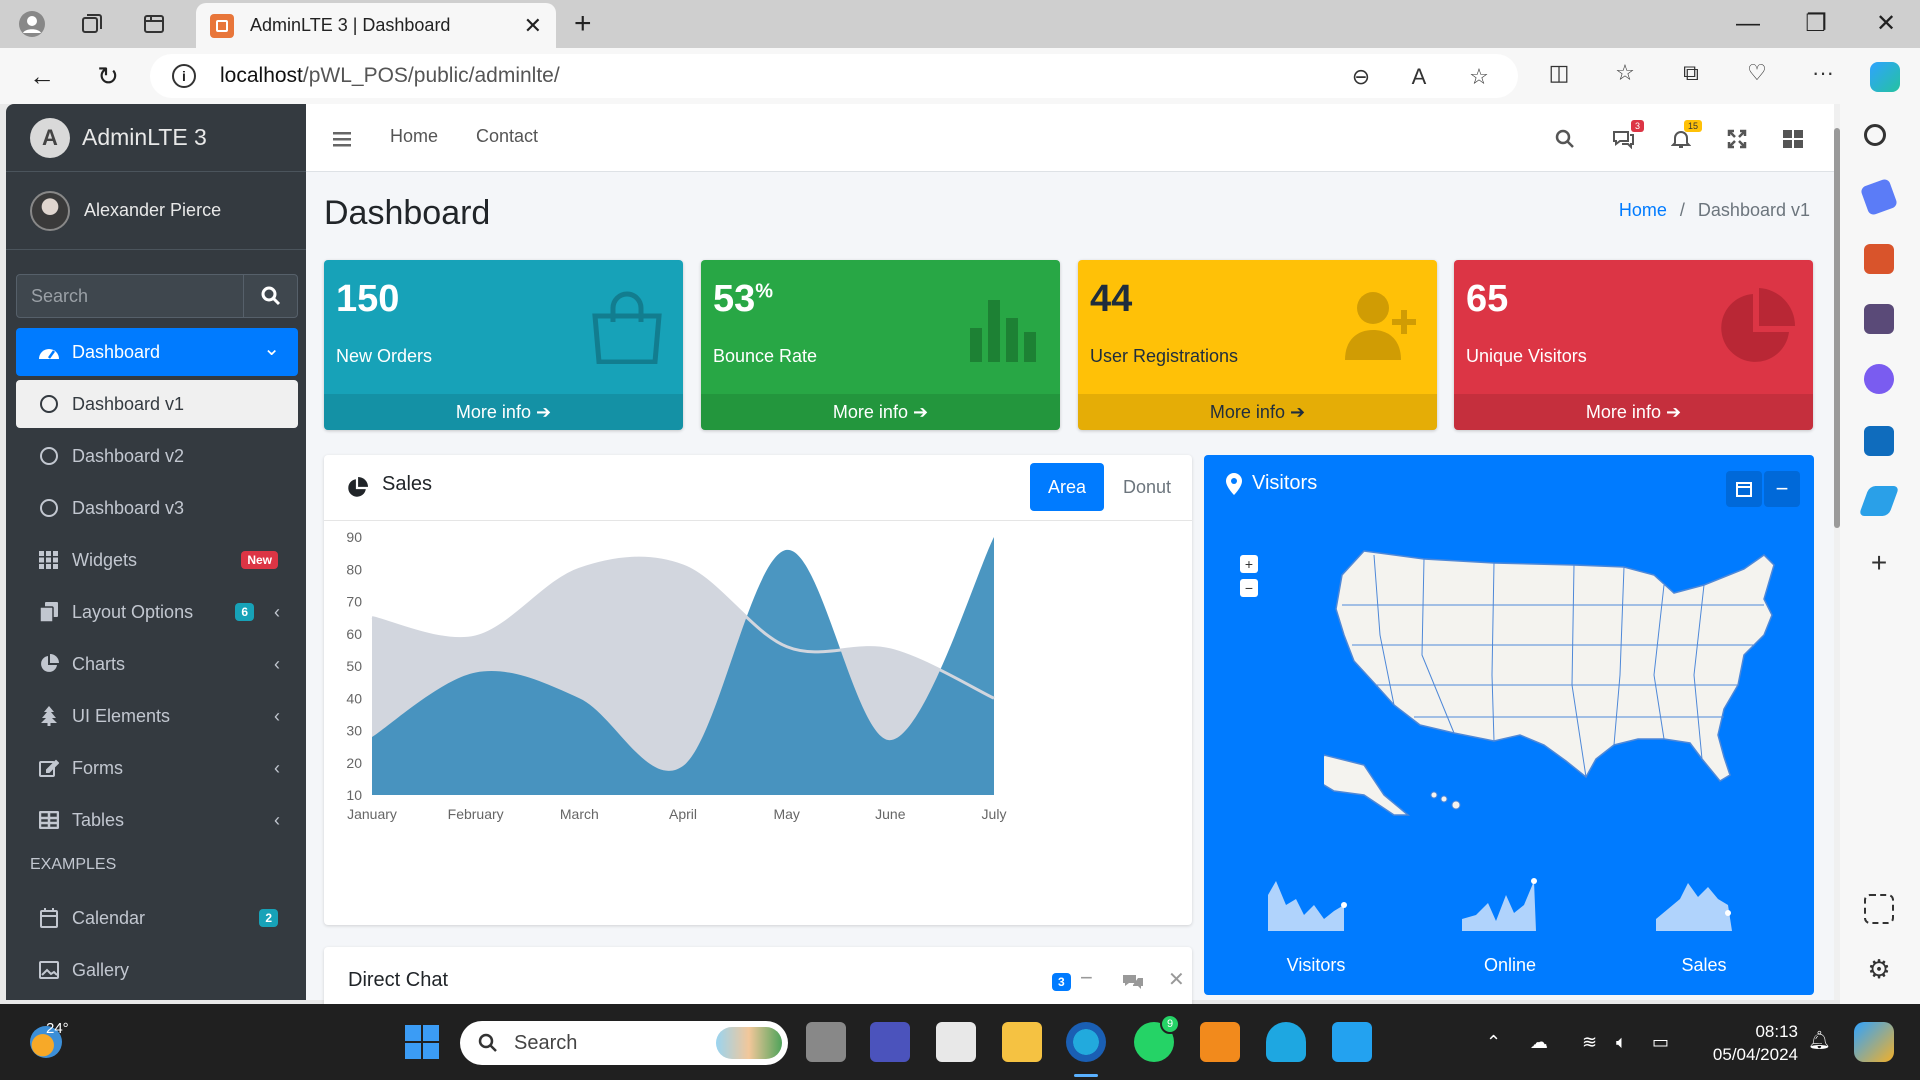 This screenshot has height=1080, width=1920. Describe the element at coordinates (157, 352) in the screenshot. I see `sidebar-item-dashboard: Dashboard ⌄` at that location.